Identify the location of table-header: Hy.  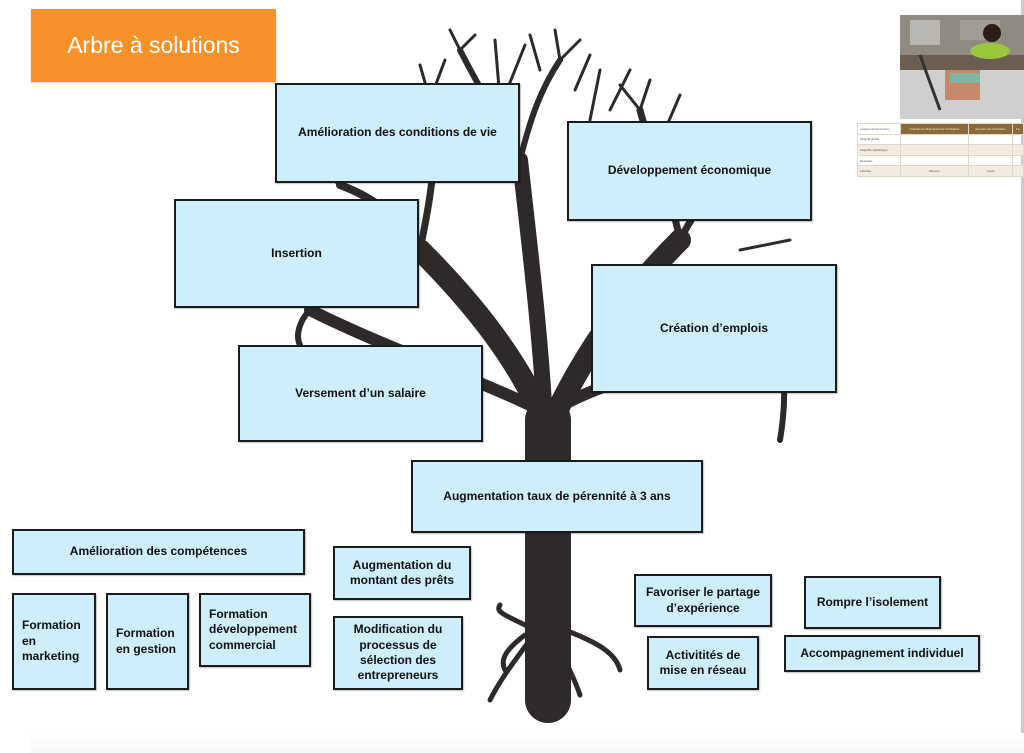
(1018, 129).